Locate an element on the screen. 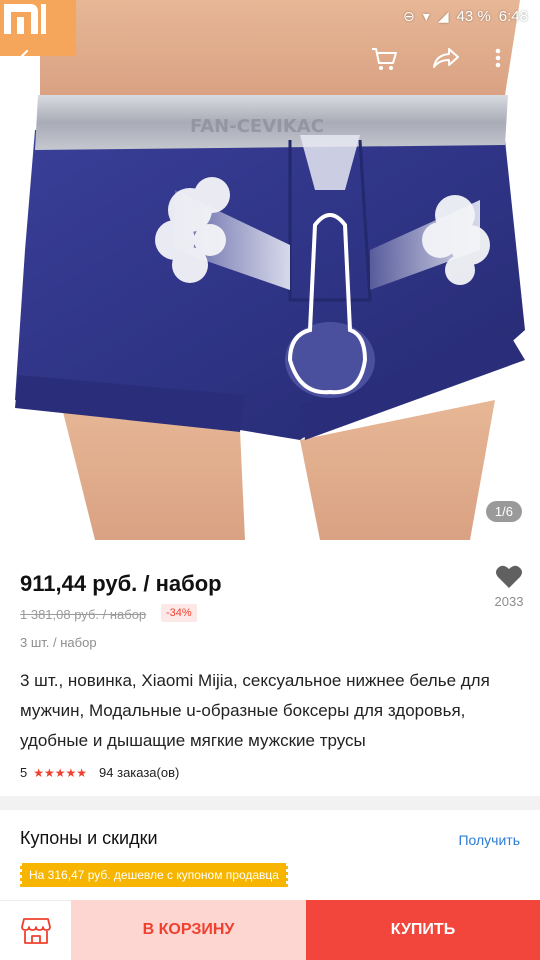 The width and height of the screenshot is (540, 960). rating-stars-icon: ★★★★★ is located at coordinates (60, 772).